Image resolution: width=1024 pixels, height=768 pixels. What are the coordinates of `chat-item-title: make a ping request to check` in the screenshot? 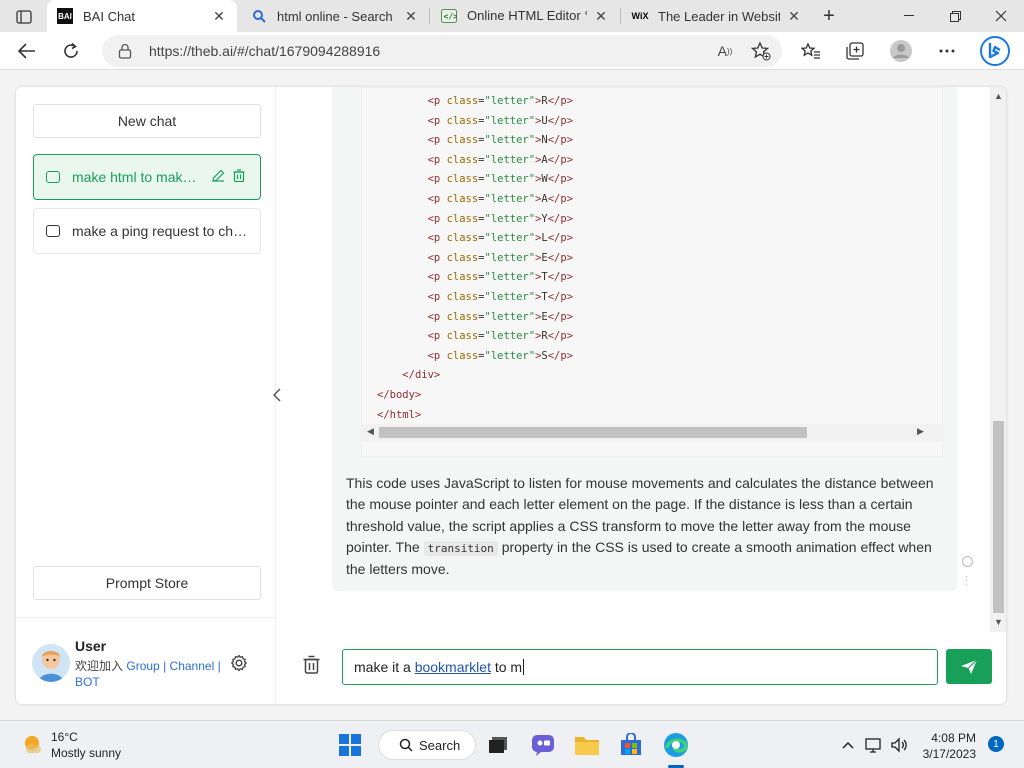 It's located at (160, 231).